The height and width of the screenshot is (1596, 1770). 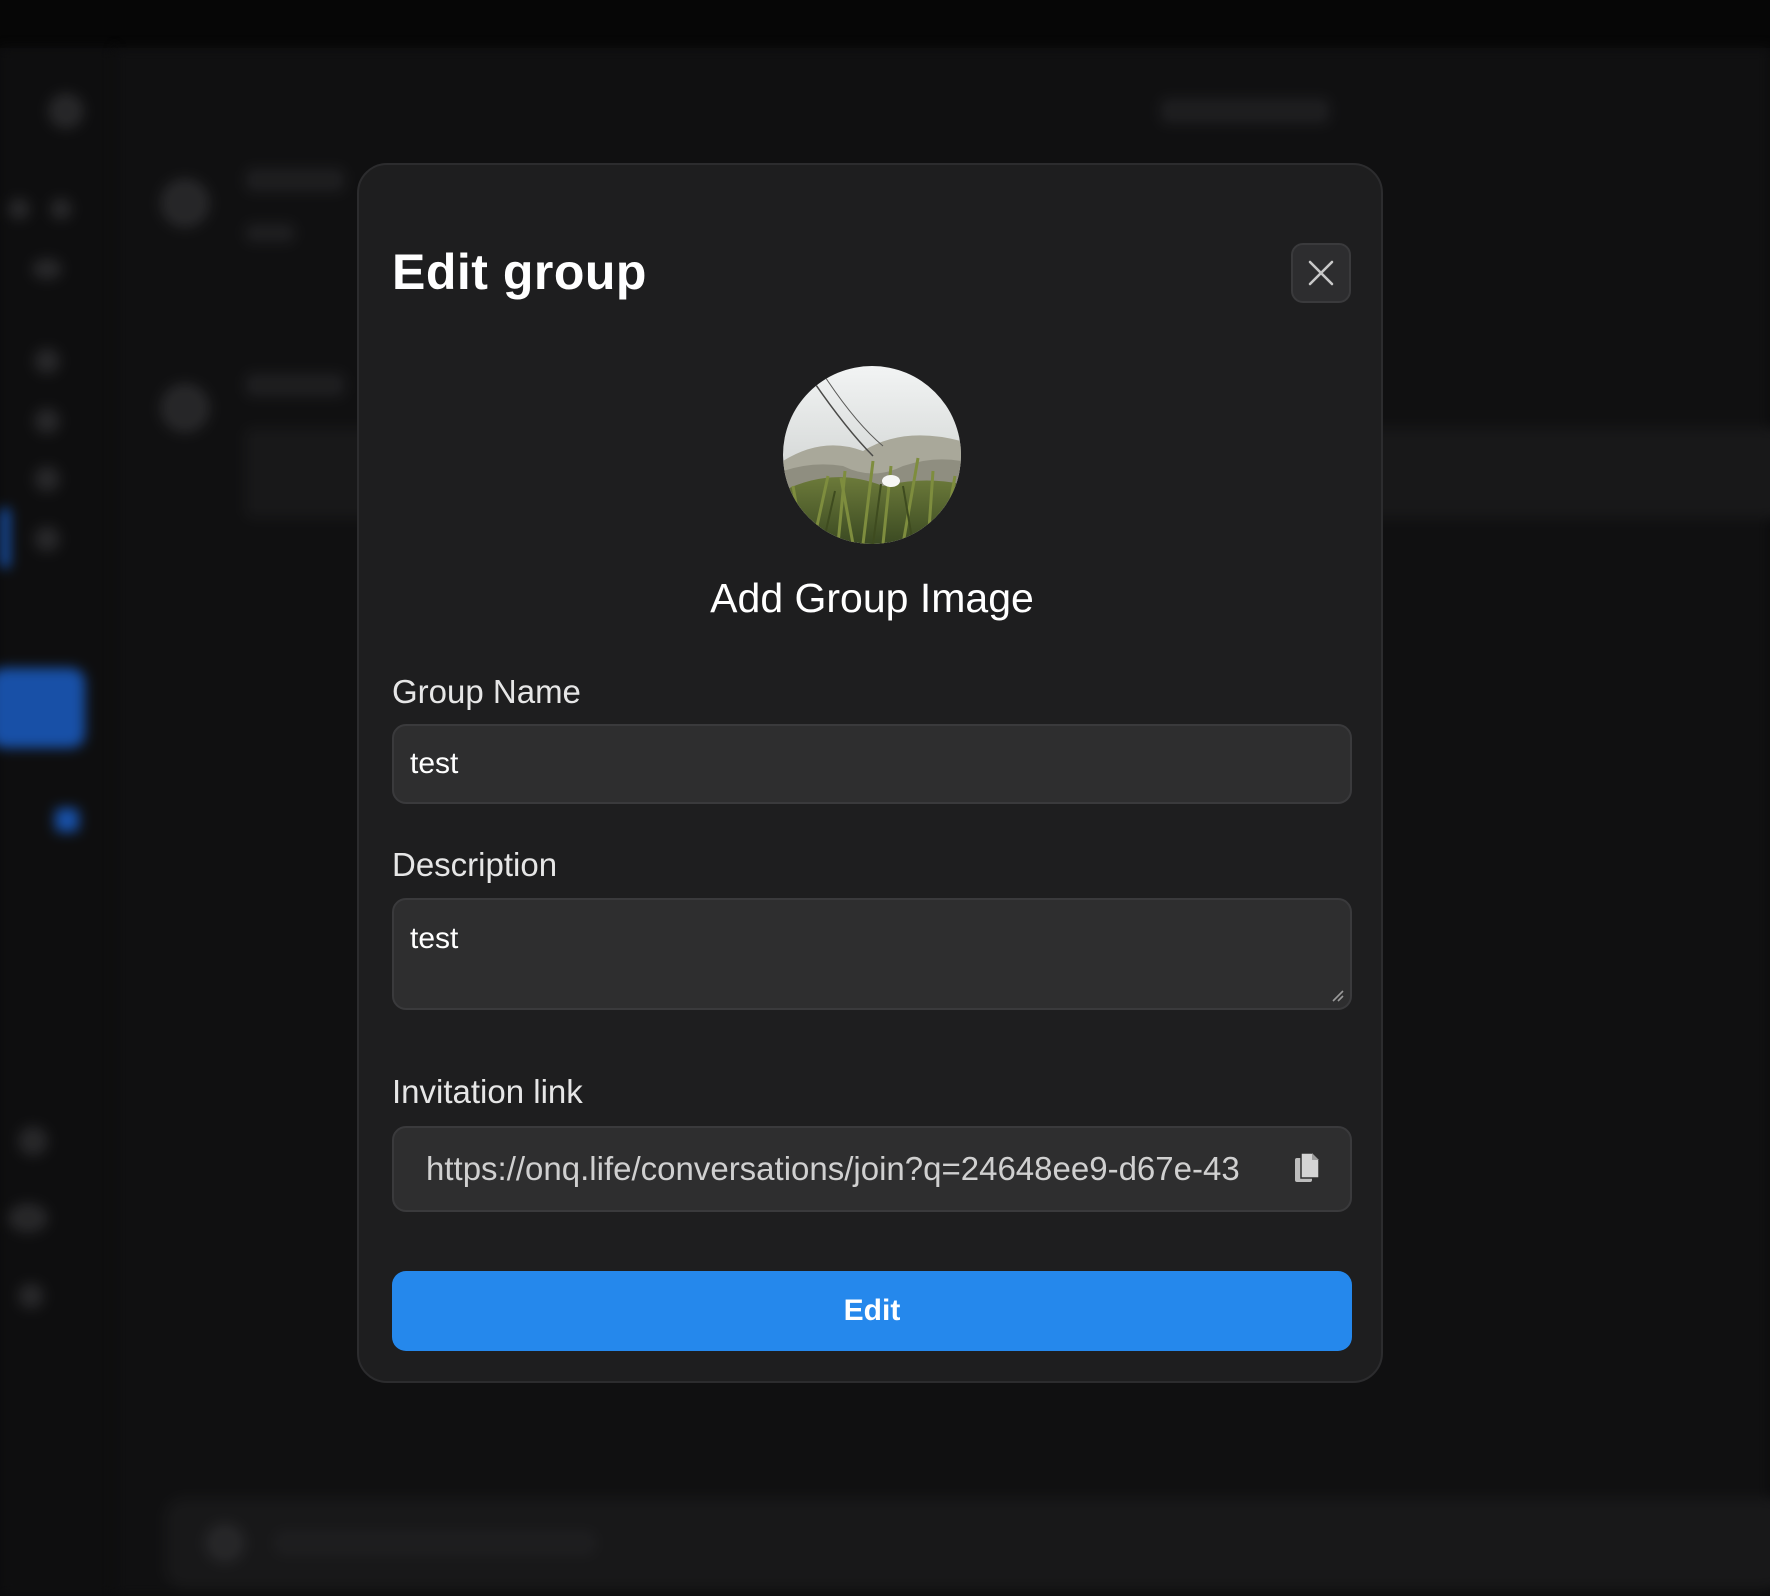 What do you see at coordinates (475, 864) in the screenshot?
I see `description-label: Description` at bounding box center [475, 864].